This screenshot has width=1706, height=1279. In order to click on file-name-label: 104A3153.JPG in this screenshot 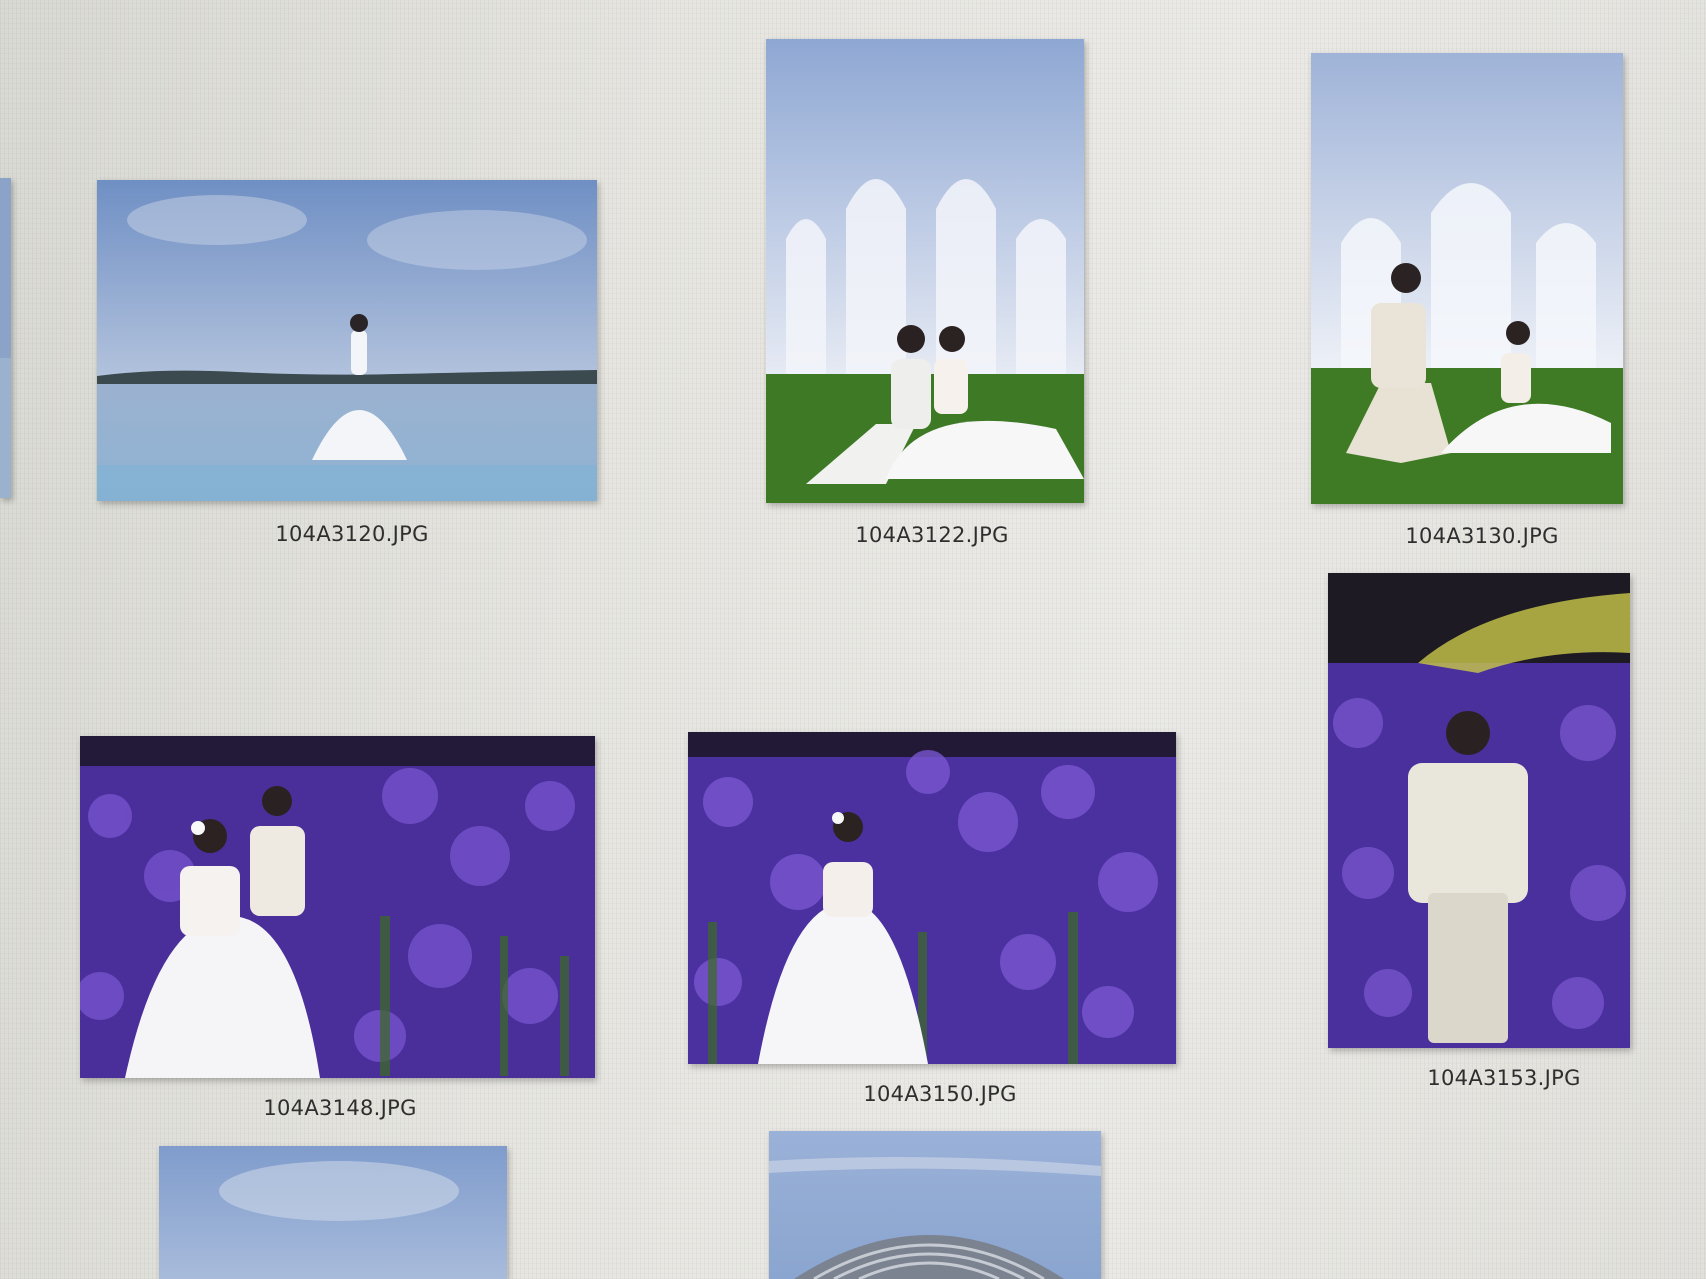, I will do `click(1503, 1078)`.